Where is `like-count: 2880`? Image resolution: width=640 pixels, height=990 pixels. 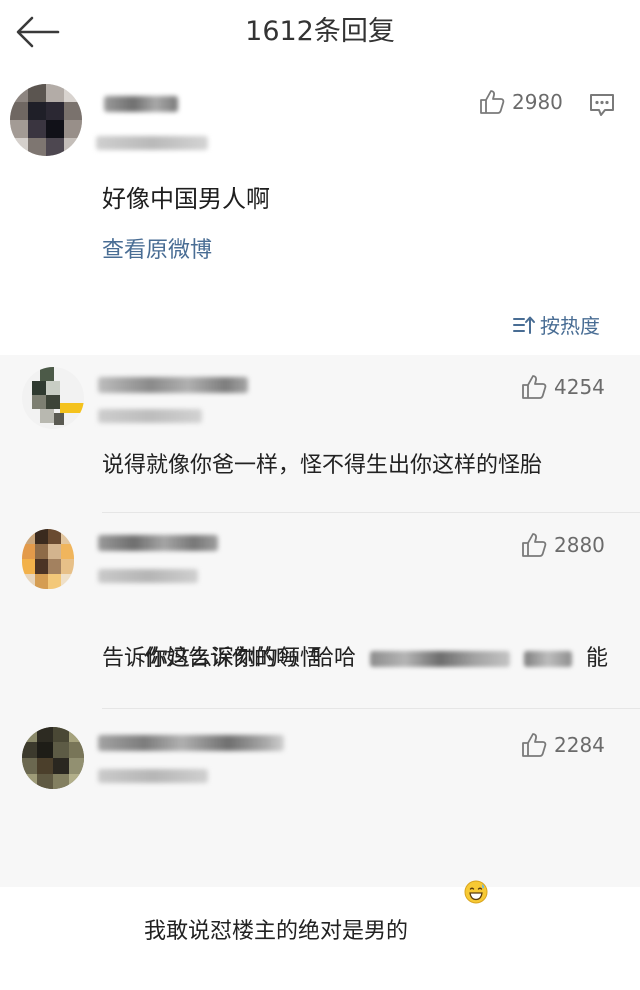 like-count: 2880 is located at coordinates (579, 545).